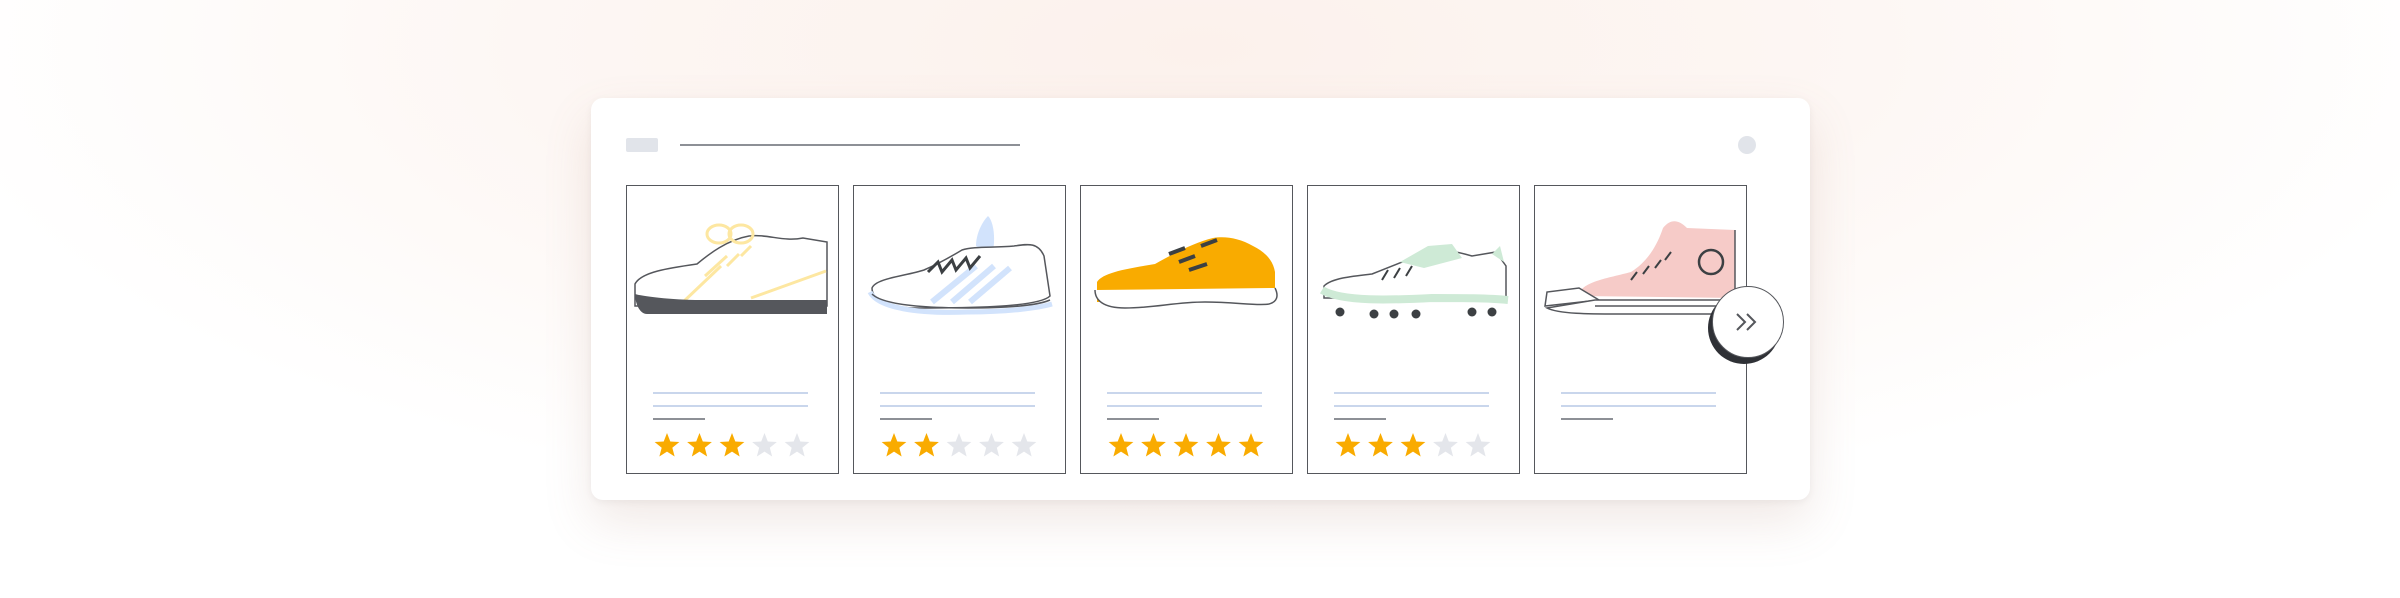  I want to click on window-title-placeholder, so click(850, 145).